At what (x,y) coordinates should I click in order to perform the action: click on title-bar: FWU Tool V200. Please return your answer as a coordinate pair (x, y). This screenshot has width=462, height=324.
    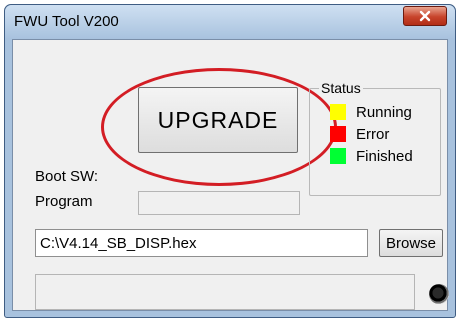
    Looking at the image, I should click on (230, 22).